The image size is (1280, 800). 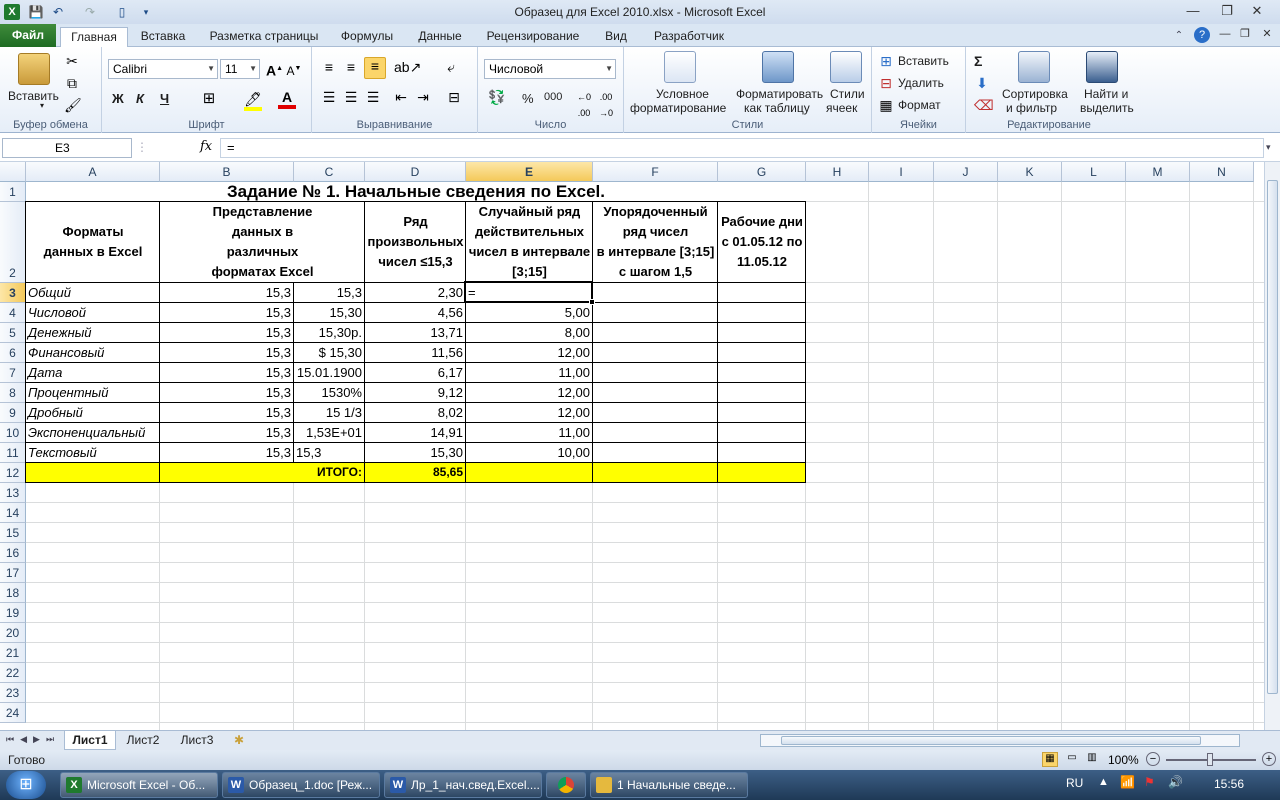 I want to click on cell-a6: Финансовый, so click(x=92, y=352).